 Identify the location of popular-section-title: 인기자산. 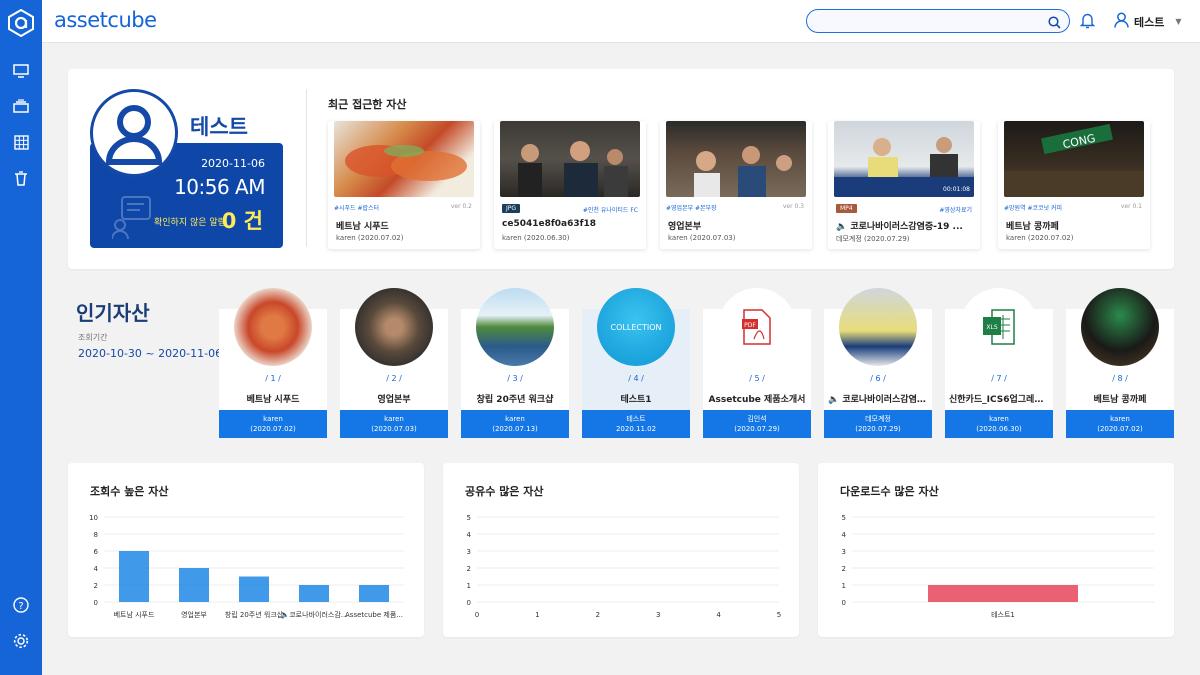
(113, 313).